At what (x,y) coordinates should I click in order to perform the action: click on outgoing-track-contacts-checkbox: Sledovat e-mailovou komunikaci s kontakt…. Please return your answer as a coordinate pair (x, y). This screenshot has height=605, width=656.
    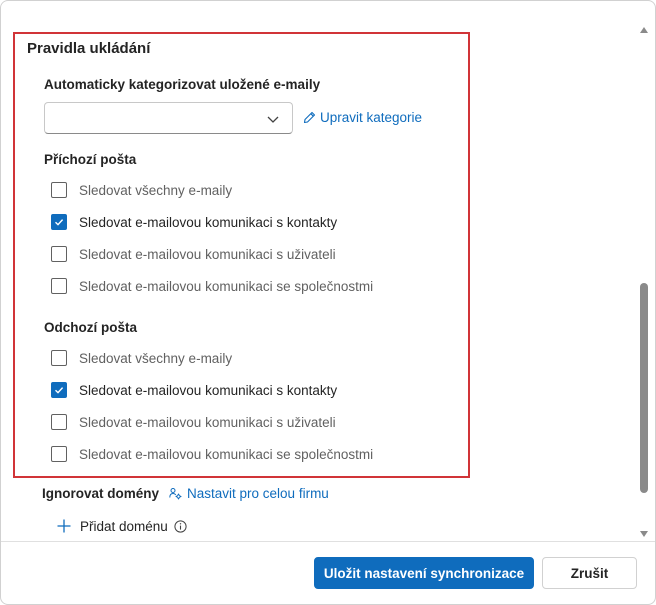
    Looking at the image, I should click on (194, 390).